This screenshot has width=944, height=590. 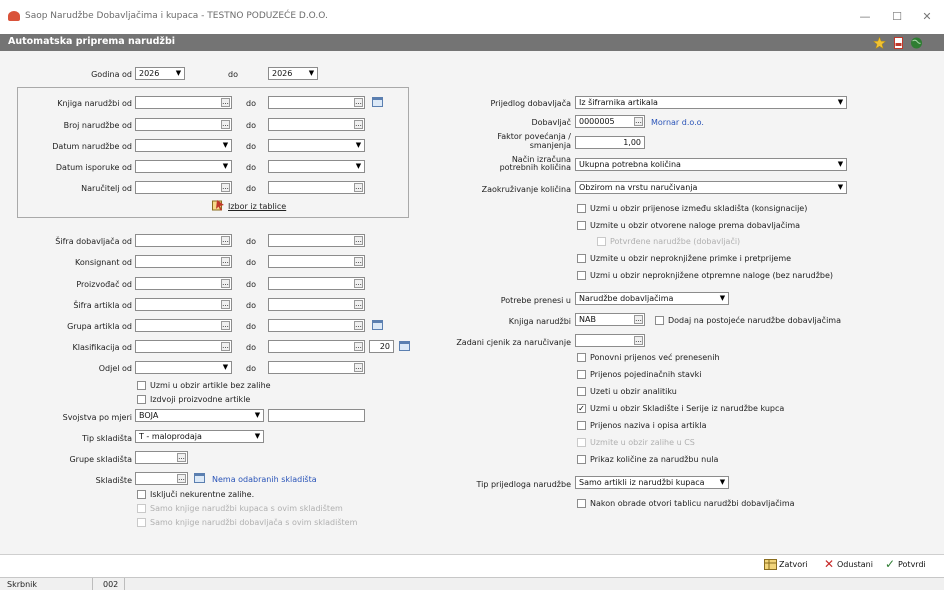 What do you see at coordinates (141, 508) in the screenshot?
I see `samo-kupaca-checkbox` at bounding box center [141, 508].